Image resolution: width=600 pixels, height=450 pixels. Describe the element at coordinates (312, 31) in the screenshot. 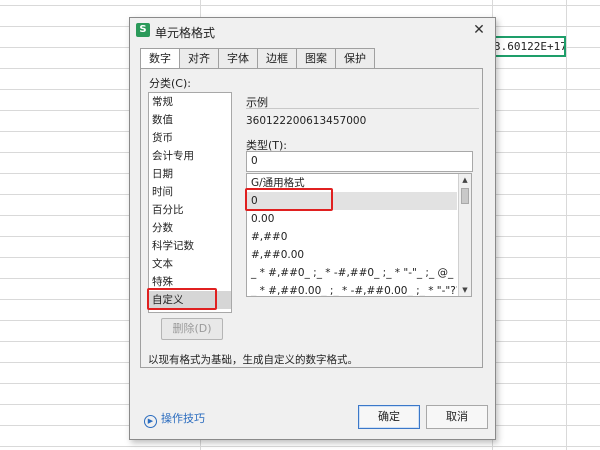

I see `dialog-titlebar: S 单元格格式 ✕` at that location.